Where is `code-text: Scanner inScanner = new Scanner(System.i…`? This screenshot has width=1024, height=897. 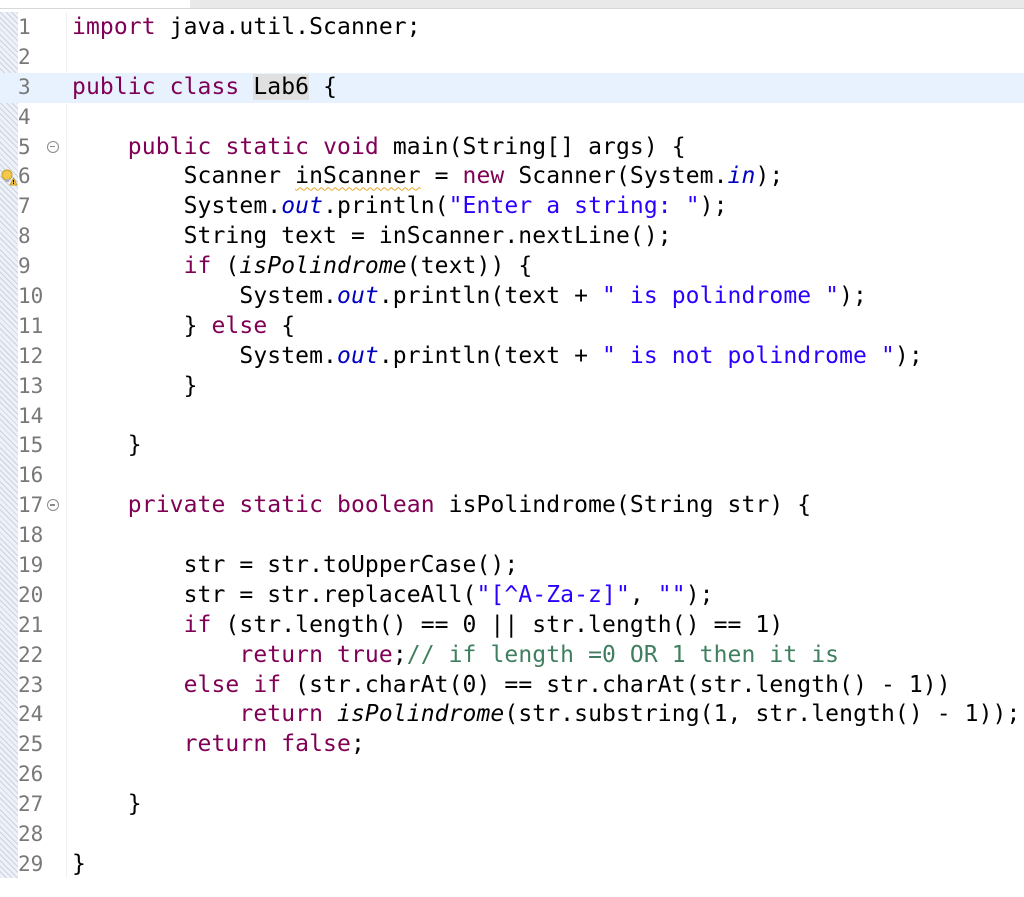 code-text: Scanner inScanner = new Scanner(System.i… is located at coordinates (428, 177).